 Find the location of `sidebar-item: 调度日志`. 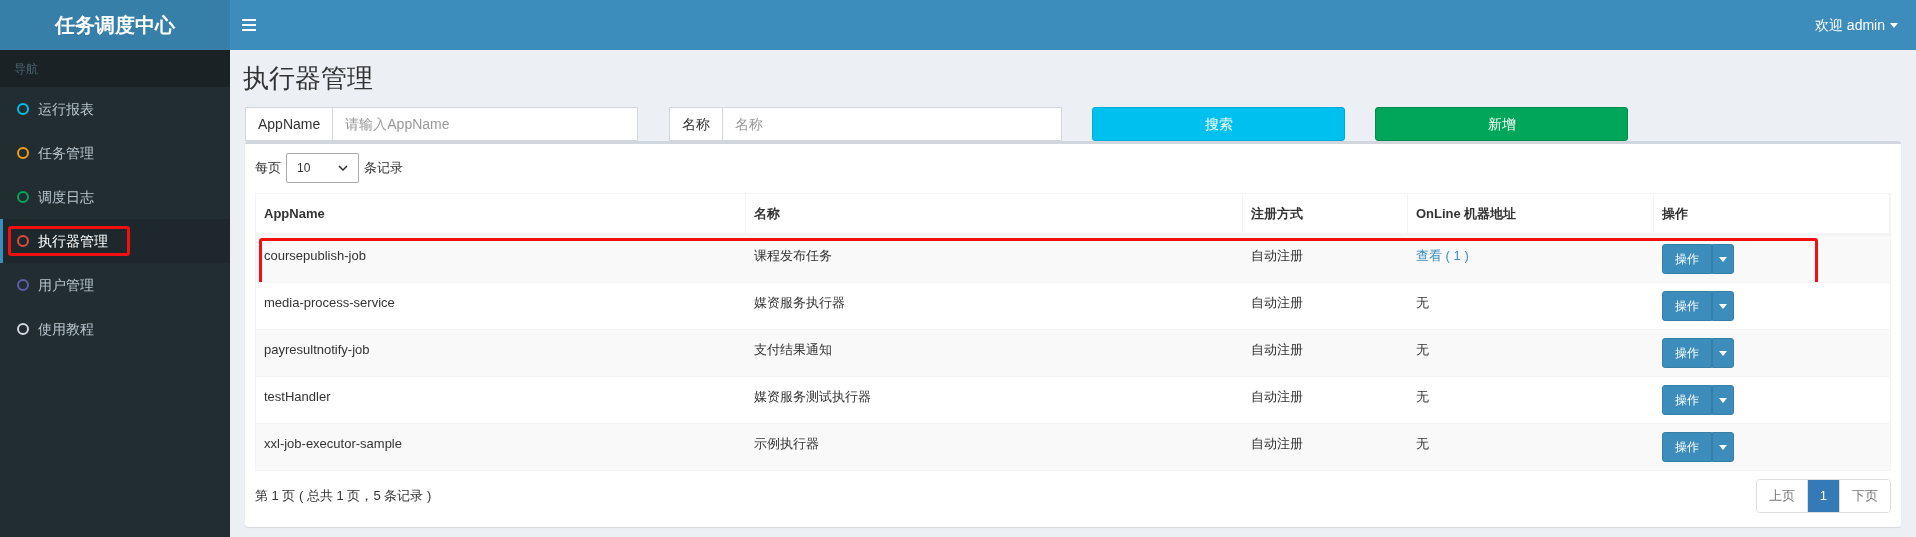

sidebar-item: 调度日志 is located at coordinates (115, 197).